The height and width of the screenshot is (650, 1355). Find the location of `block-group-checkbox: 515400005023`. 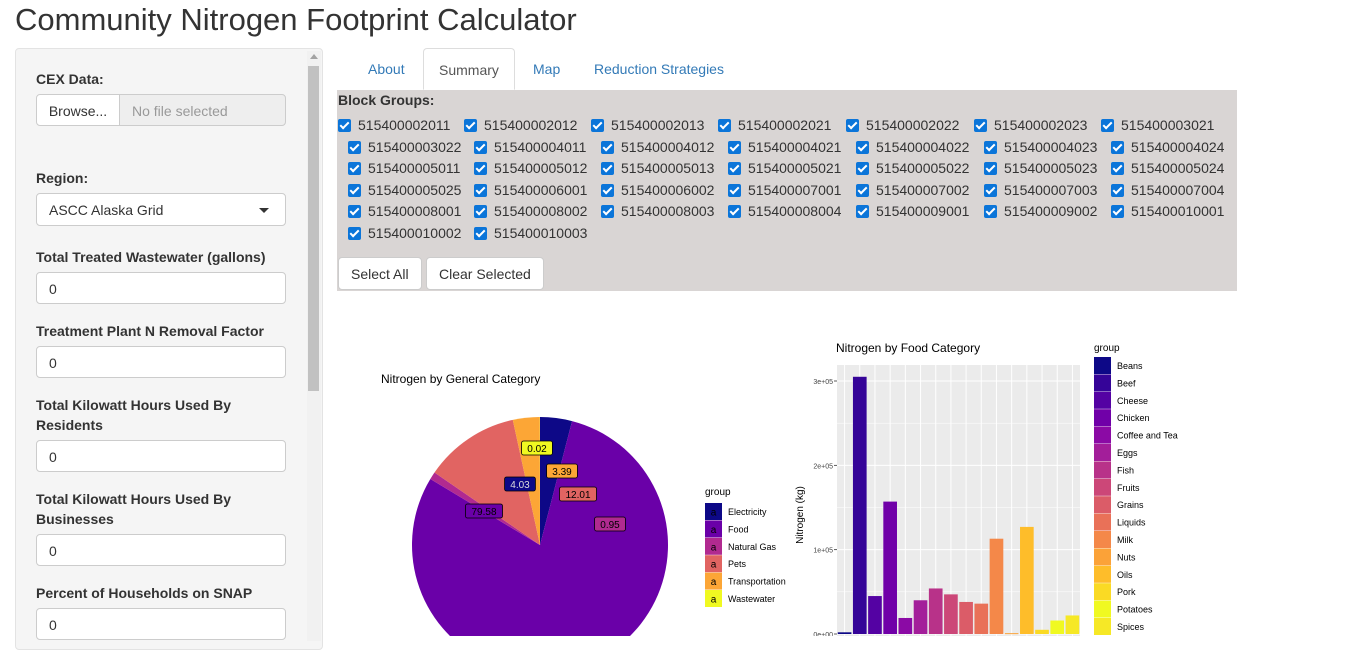

block-group-checkbox: 515400005023 is located at coordinates (1040, 168).